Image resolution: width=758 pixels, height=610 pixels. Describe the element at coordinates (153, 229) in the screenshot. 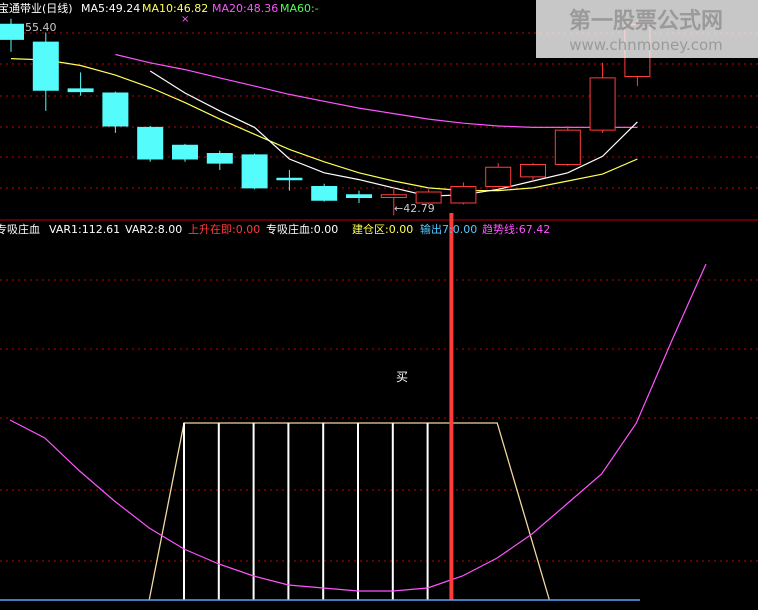

I see `var2-label: VAR2:8.00` at that location.